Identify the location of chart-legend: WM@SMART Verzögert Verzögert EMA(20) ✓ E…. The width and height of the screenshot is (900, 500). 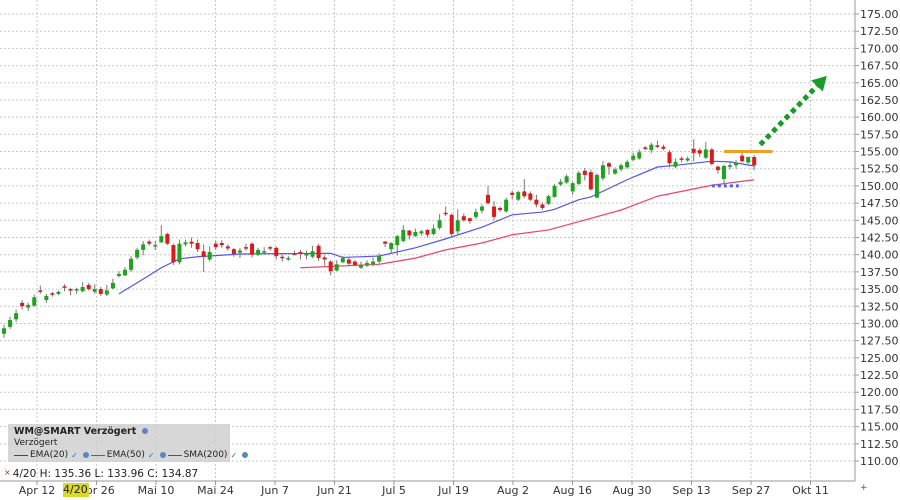
(128, 443).